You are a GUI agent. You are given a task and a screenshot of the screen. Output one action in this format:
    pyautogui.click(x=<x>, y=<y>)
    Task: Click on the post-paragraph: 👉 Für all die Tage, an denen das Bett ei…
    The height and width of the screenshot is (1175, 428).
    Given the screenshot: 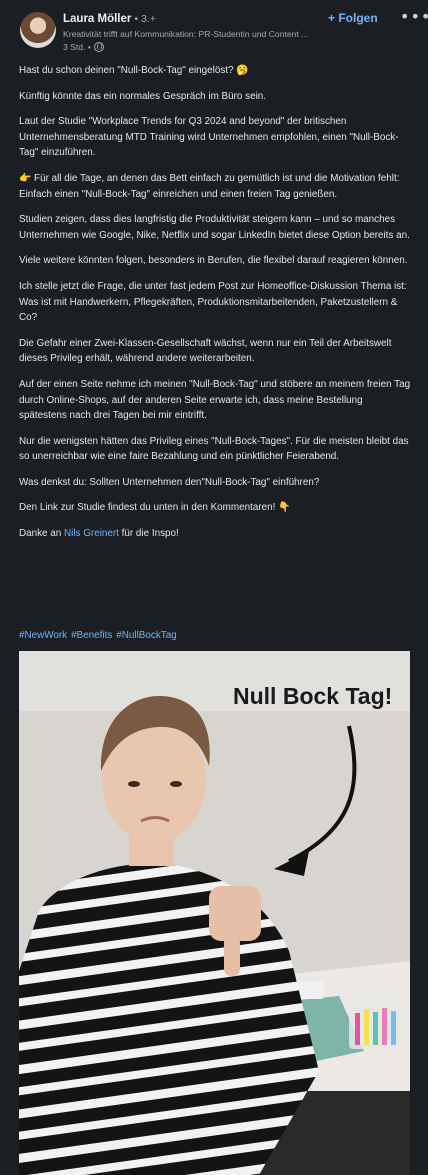 What is the action you would take?
    pyautogui.click(x=209, y=186)
    